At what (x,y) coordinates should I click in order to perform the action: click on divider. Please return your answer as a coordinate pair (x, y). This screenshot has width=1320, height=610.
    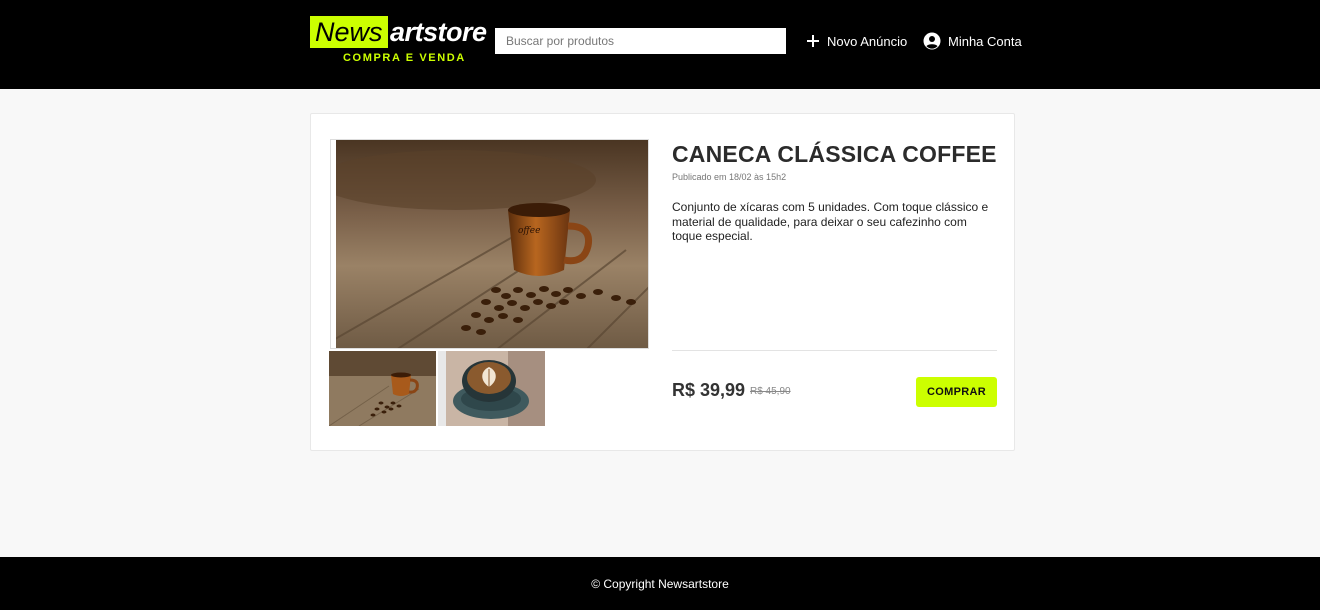
    Looking at the image, I should click on (834, 350).